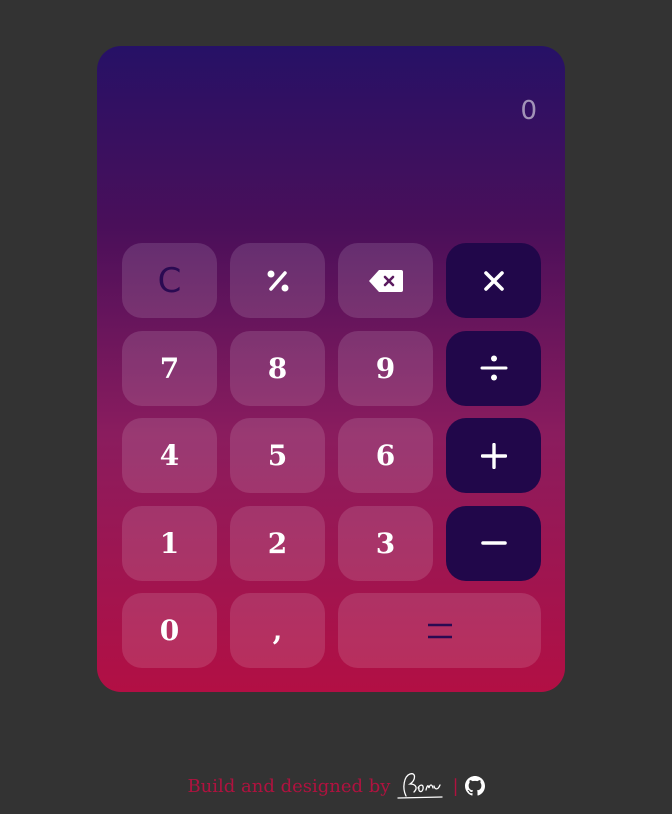  I want to click on equals-button, so click(439, 630).